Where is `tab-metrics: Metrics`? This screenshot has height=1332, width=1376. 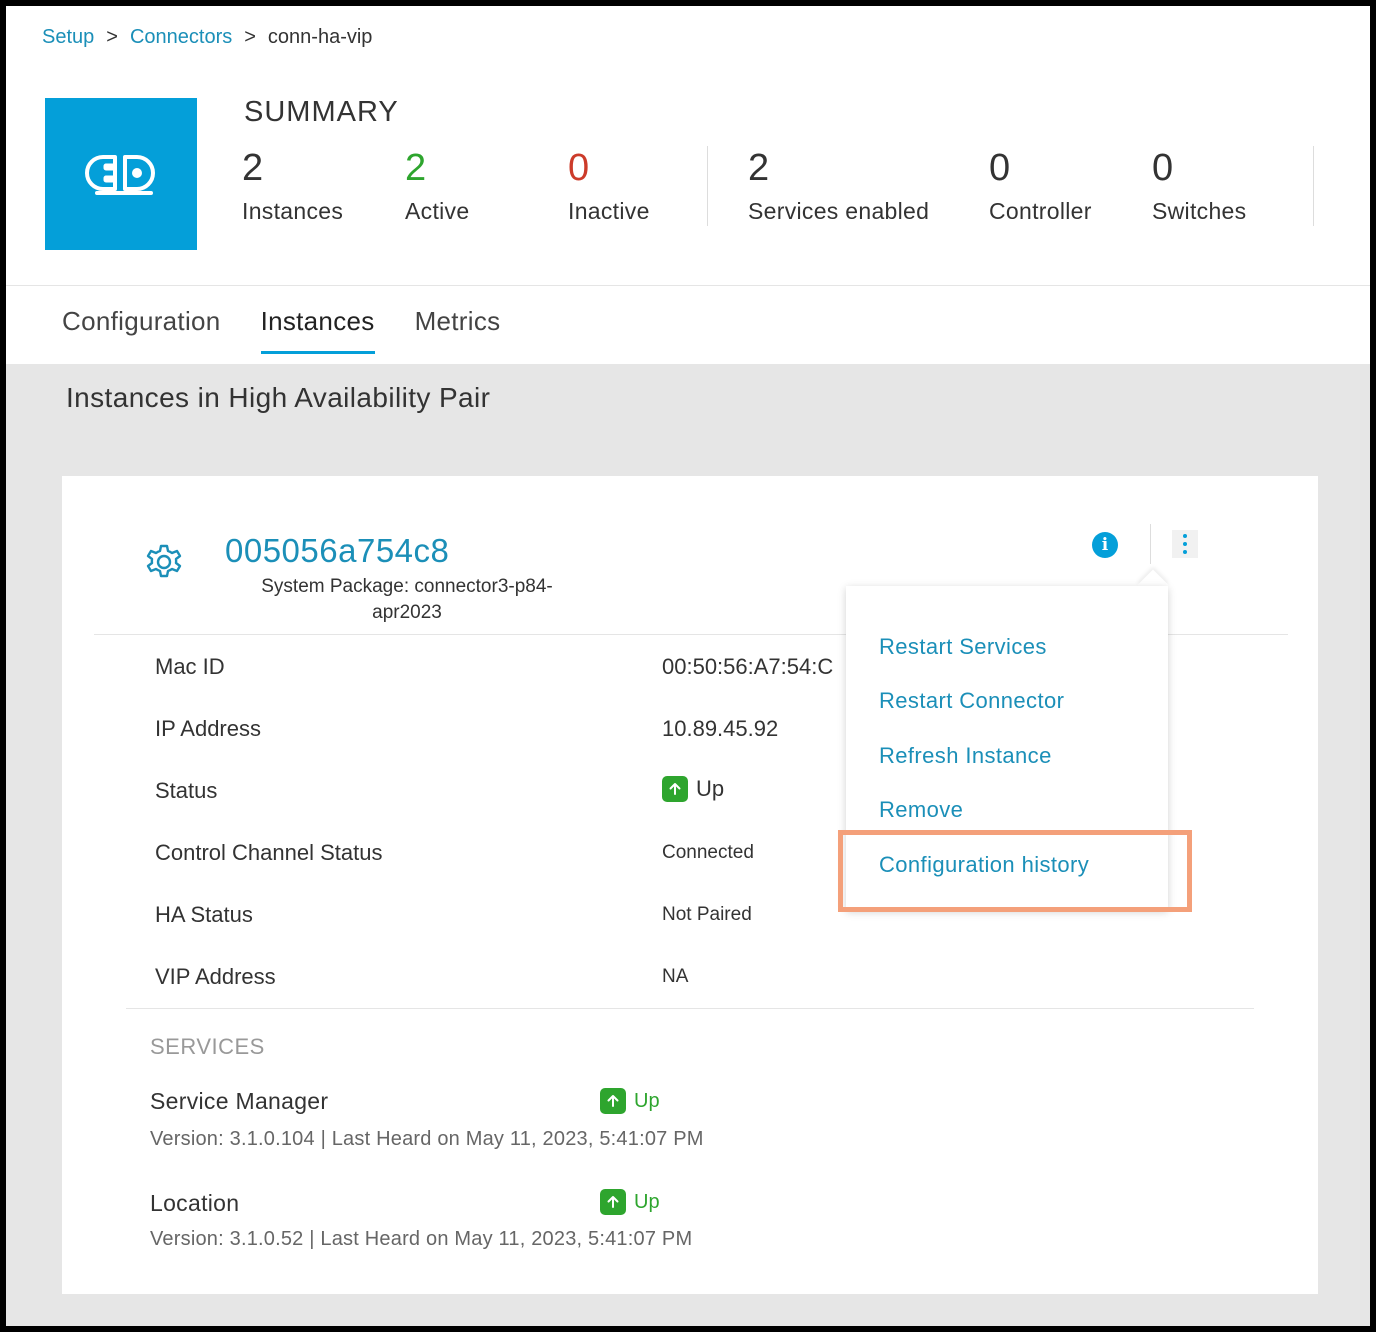 tab-metrics: Metrics is located at coordinates (458, 330).